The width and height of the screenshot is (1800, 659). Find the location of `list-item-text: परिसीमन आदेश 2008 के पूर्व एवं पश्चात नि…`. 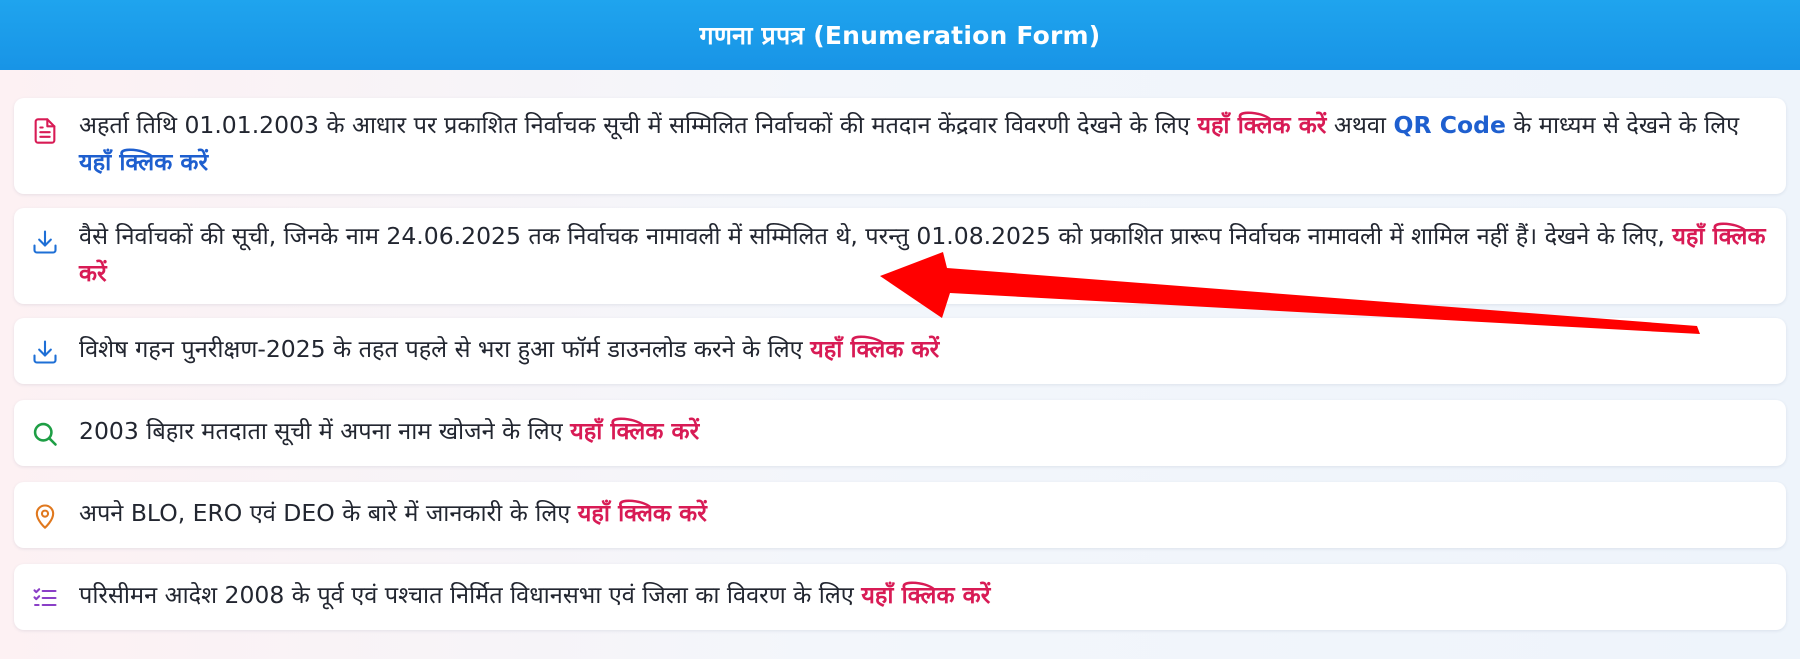

list-item-text: परिसीमन आदेश 2008 के पूर्व एवं पश्चात नि… is located at coordinates (924, 595).